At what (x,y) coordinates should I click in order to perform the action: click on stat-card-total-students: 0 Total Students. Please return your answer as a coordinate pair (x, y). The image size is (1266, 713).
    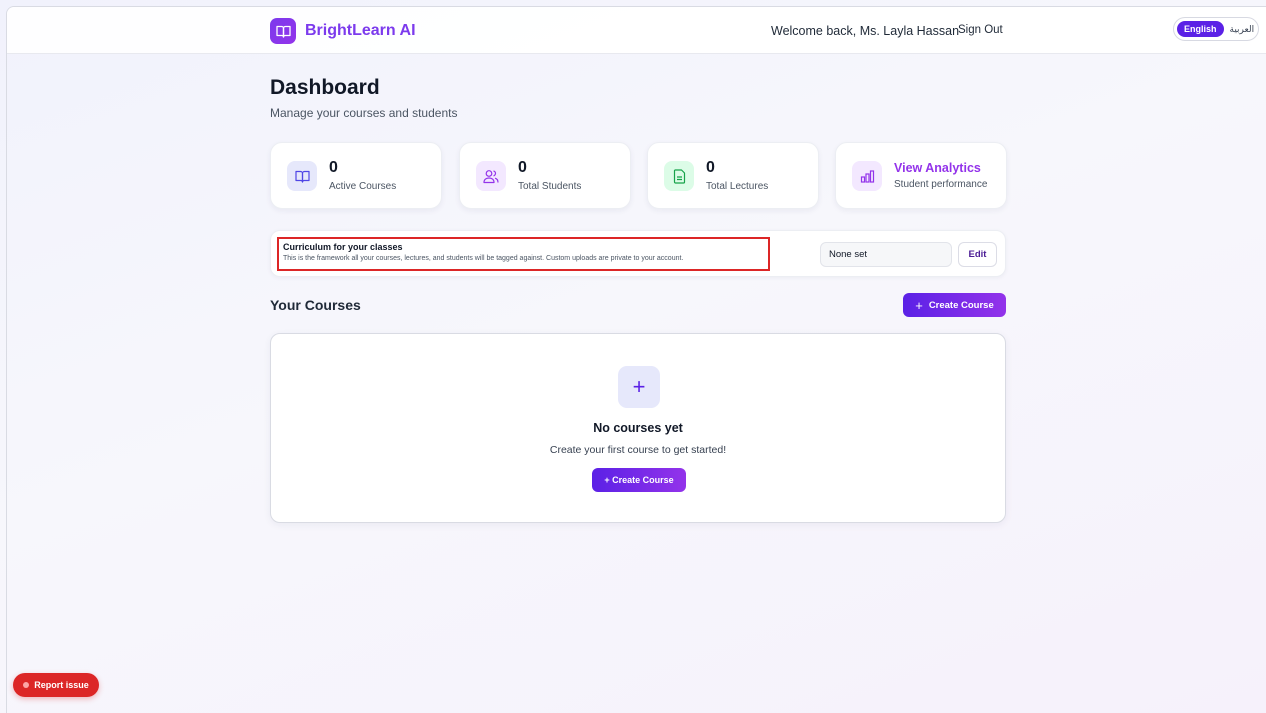
    Looking at the image, I should click on (545, 175).